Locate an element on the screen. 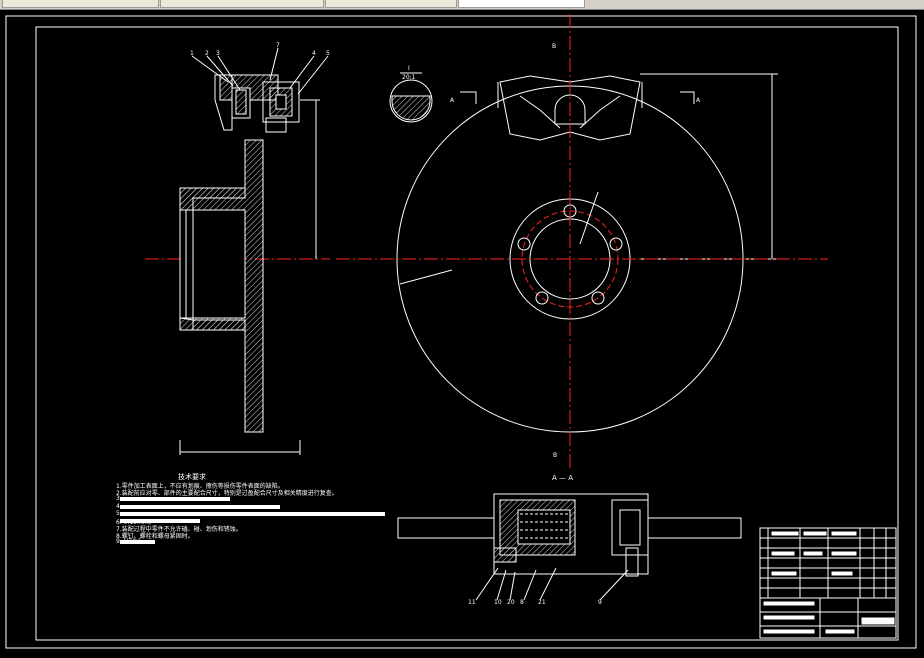 The width and height of the screenshot is (924, 658). tech-requirement-line: 5. is located at coordinates (119, 513).